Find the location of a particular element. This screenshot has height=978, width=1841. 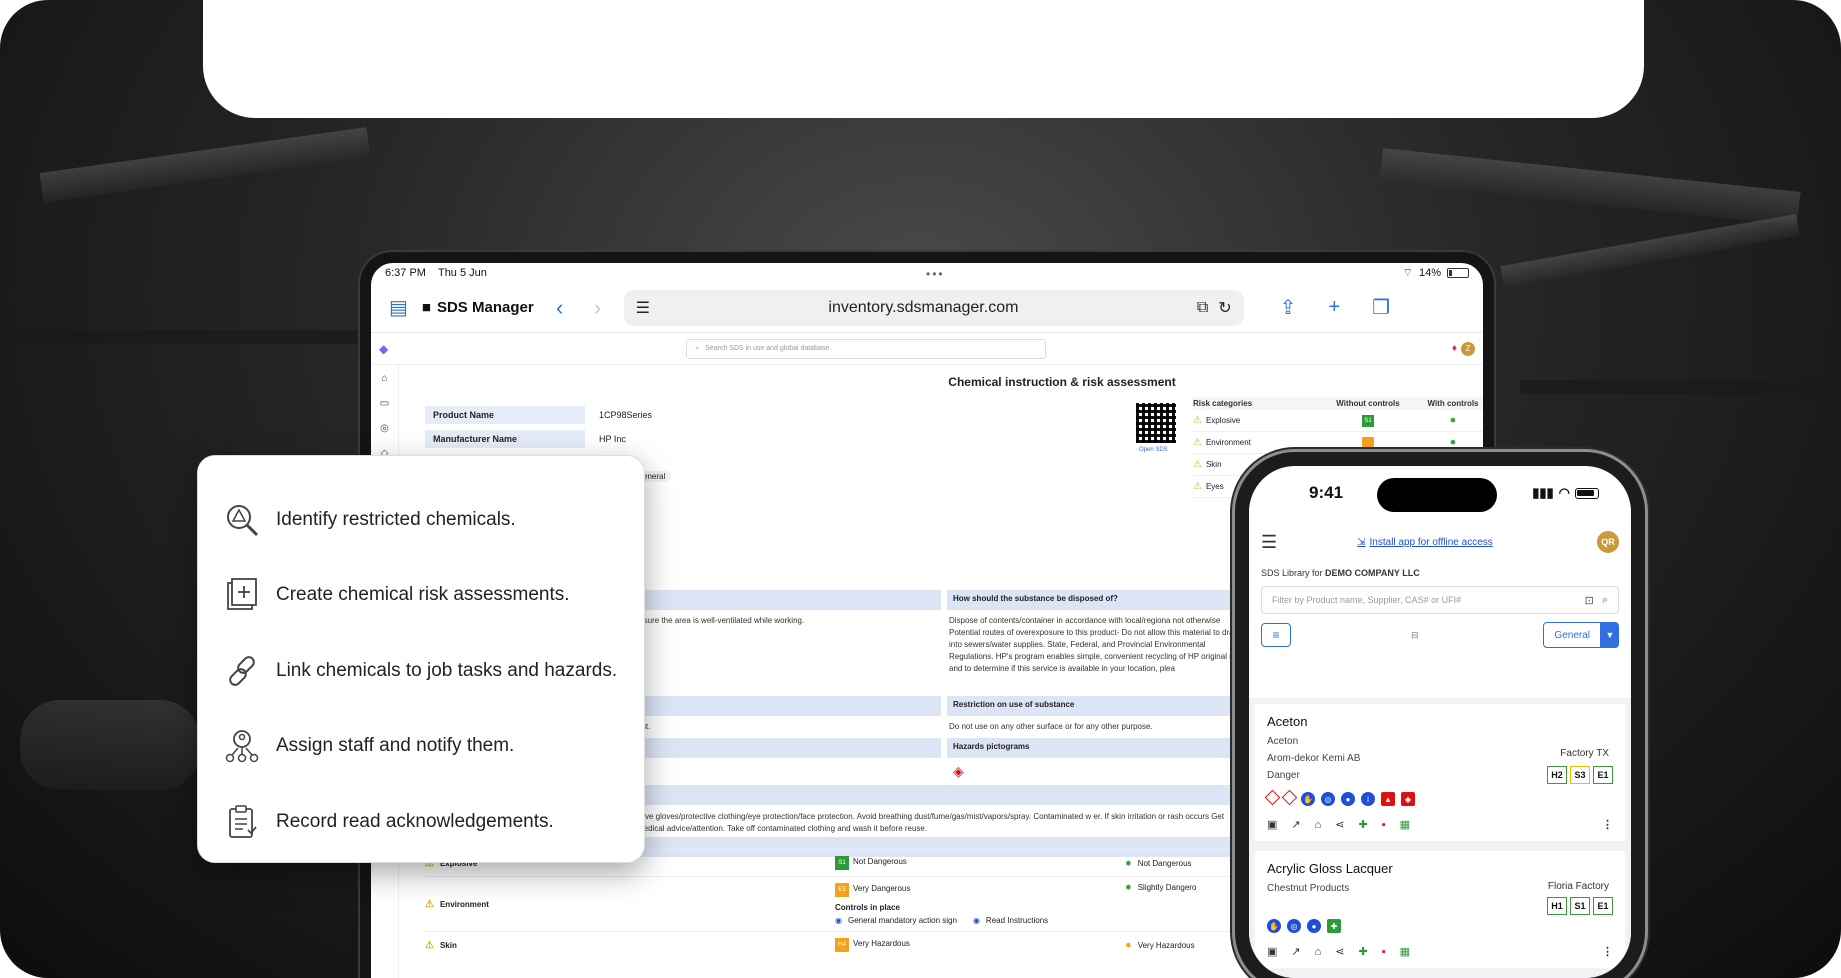

tab-title: ■ SDS Manager is located at coordinates (478, 307).